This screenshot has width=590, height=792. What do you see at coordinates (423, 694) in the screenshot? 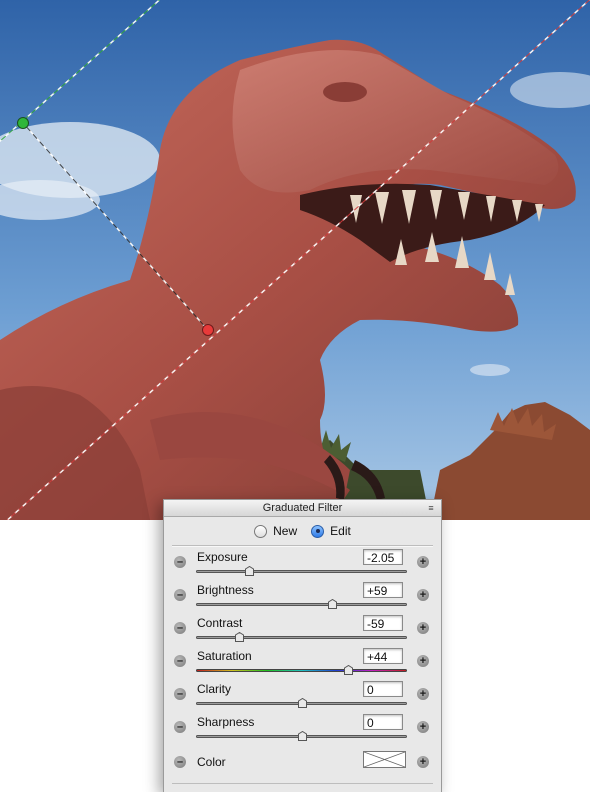
I see `clarity-plus-button: +` at bounding box center [423, 694].